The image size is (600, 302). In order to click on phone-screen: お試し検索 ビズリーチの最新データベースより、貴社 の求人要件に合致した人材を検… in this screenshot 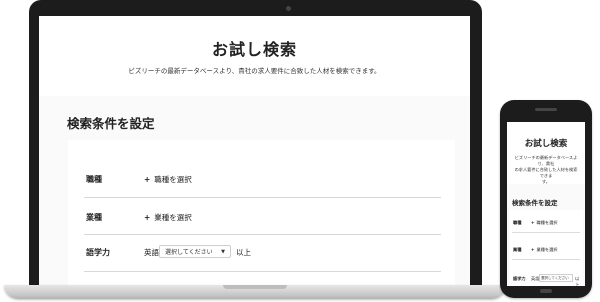, I will do `click(546, 204)`.